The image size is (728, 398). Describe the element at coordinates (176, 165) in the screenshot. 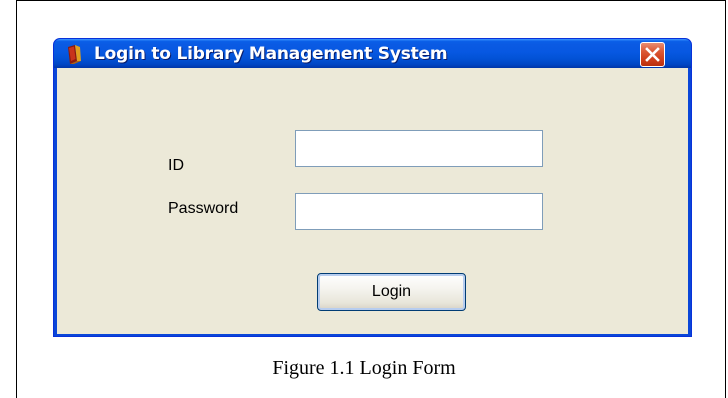

I see `id-label: ID` at that location.